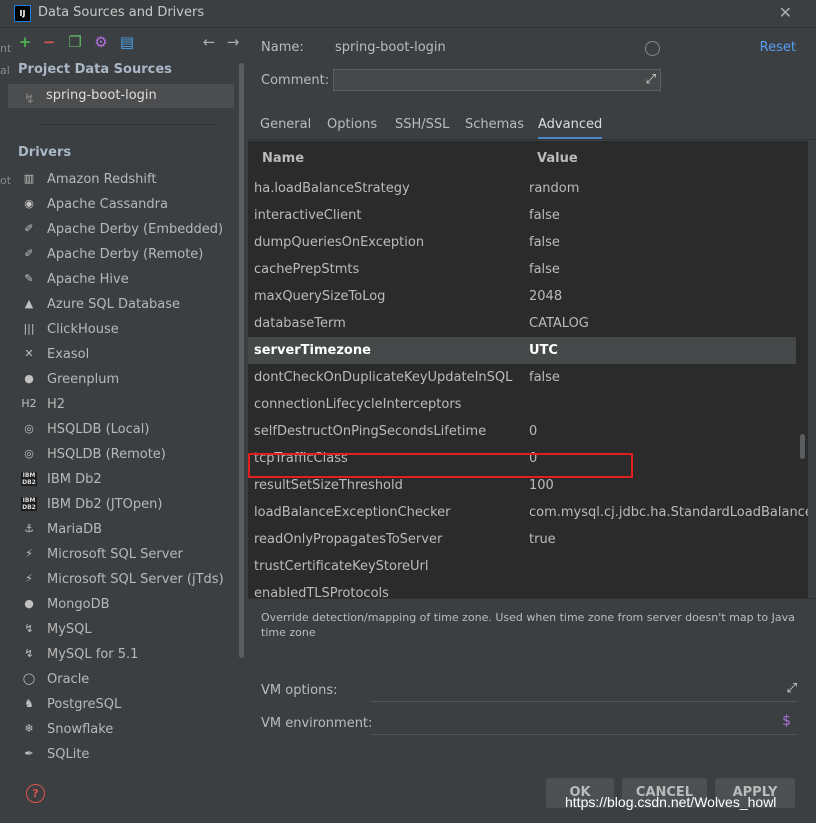 Image resolution: width=816 pixels, height=823 pixels. I want to click on table-row: serverTimezone UTC, so click(522, 350).